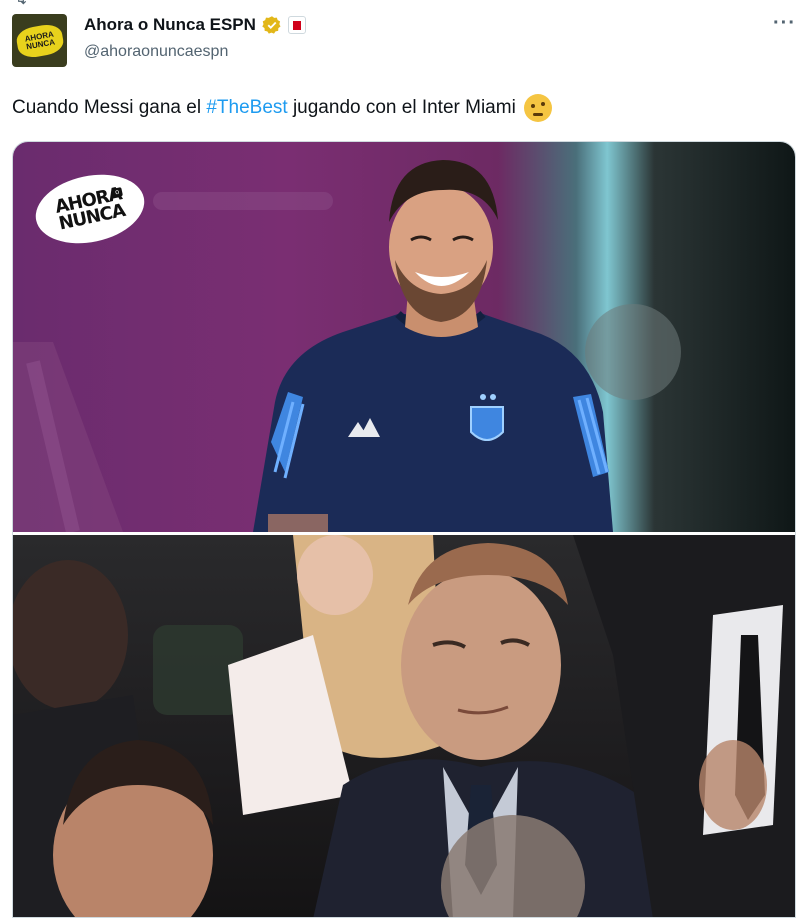 This screenshot has width=812, height=918. What do you see at coordinates (272, 25) in the screenshot?
I see `verified-badge-icon` at bounding box center [272, 25].